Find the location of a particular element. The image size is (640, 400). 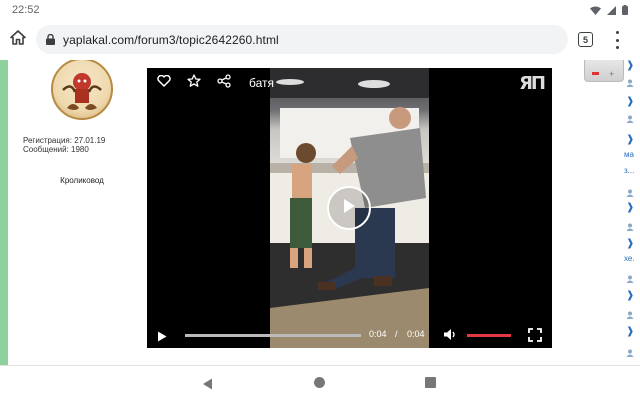

current-time: 0:04 is located at coordinates (378, 334).